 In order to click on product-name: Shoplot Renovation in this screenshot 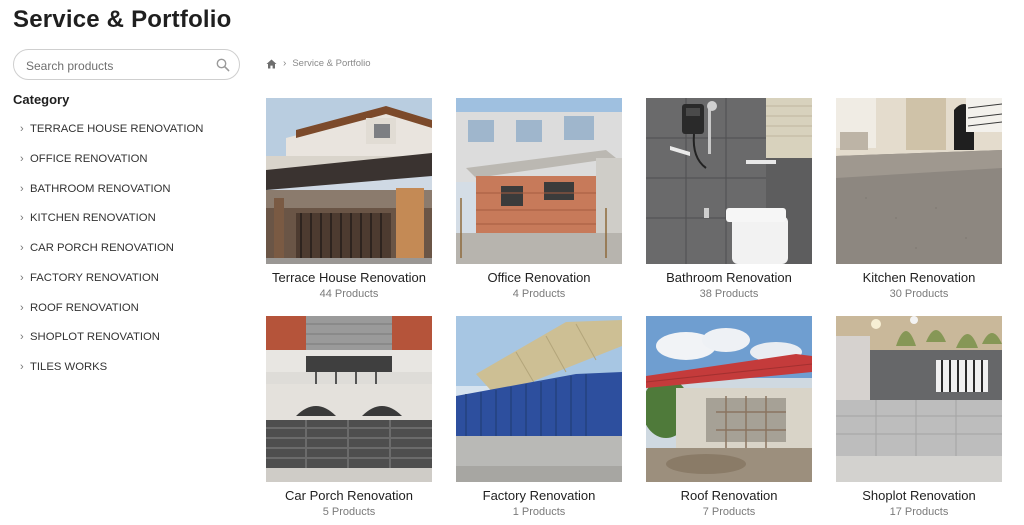, I will do `click(919, 495)`.